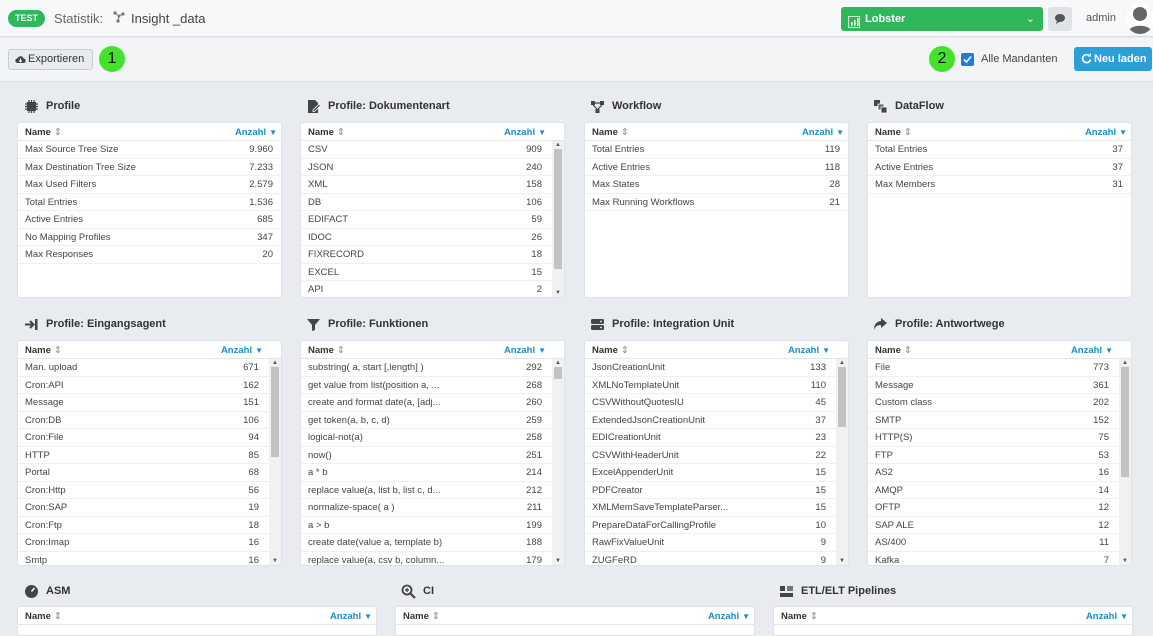 Image resolution: width=1153 pixels, height=636 pixels. I want to click on table-row: Man. upload 671, so click(149, 368).